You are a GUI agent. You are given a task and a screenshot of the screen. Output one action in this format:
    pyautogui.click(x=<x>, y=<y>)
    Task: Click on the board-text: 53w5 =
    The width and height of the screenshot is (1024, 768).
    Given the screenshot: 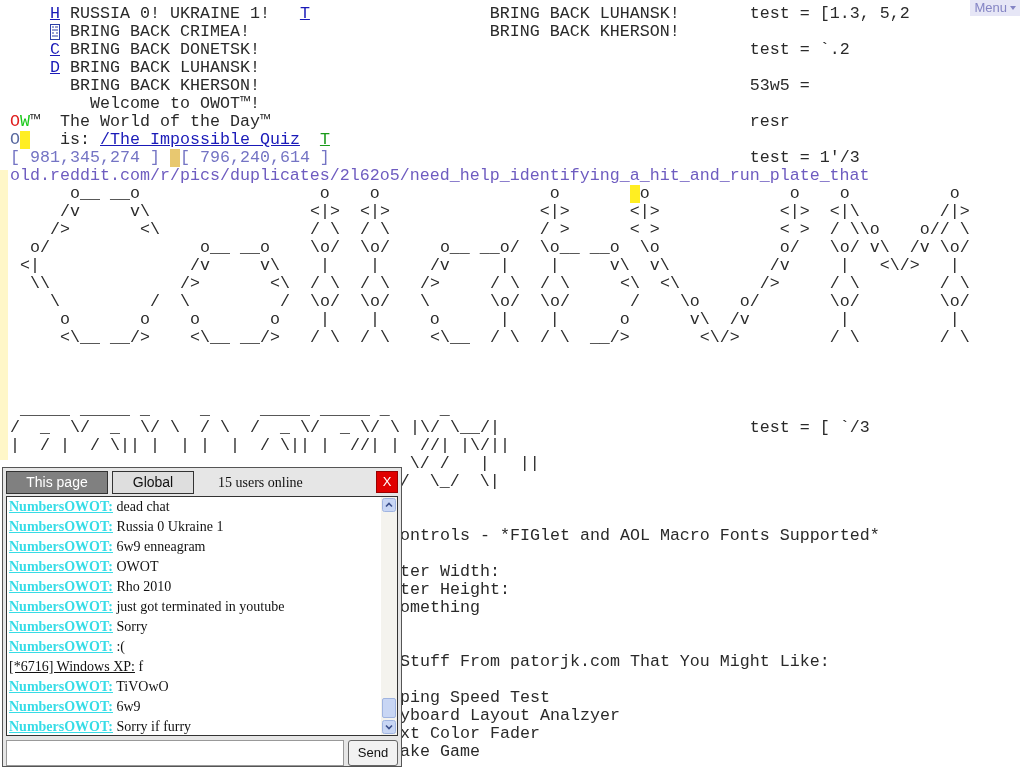 What is the action you would take?
    pyautogui.click(x=779, y=85)
    